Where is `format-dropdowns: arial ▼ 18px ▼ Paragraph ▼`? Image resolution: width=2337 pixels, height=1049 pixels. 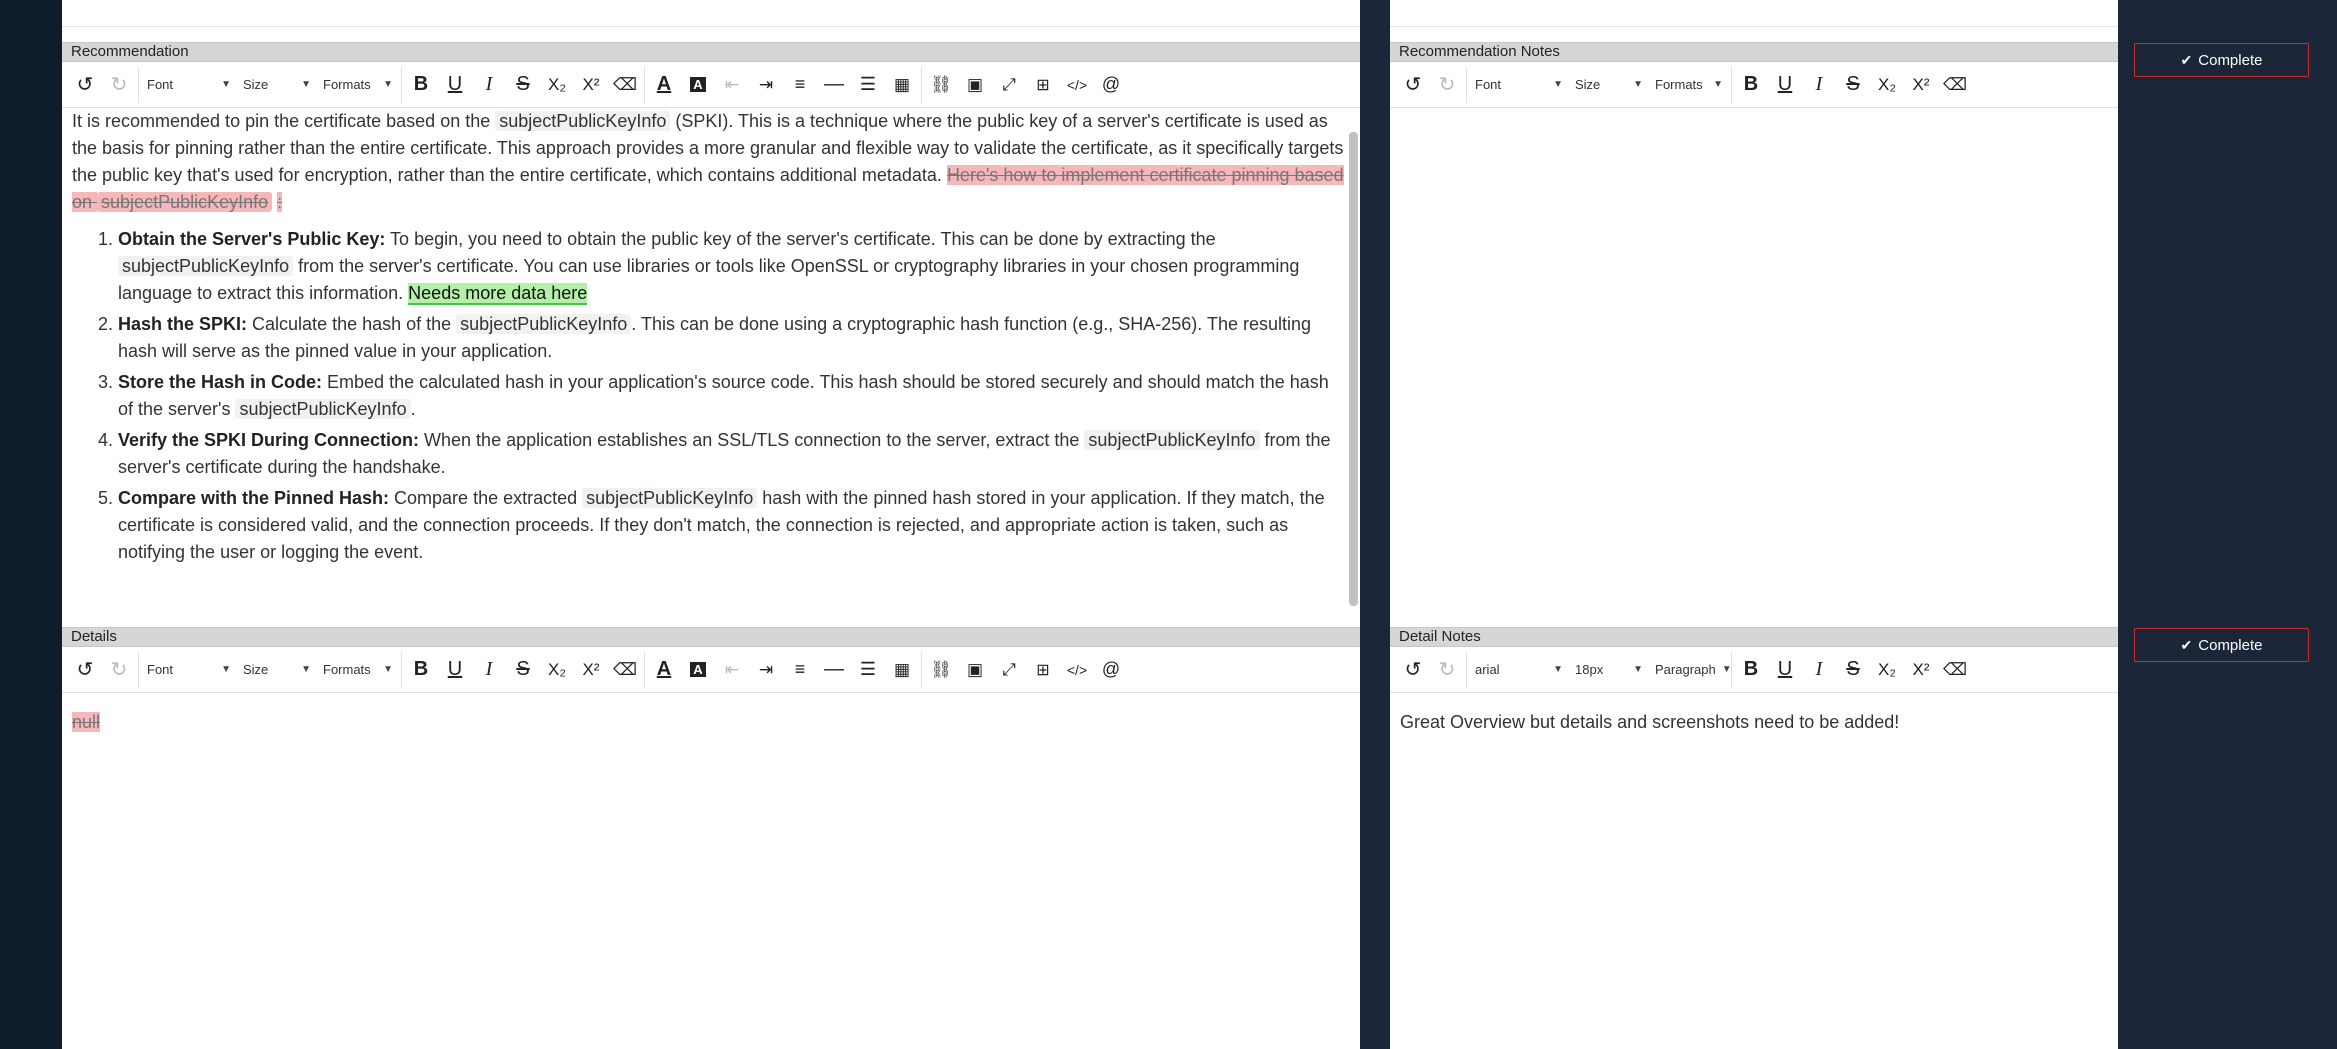
format-dropdowns: arial ▼ 18px ▼ Paragraph ▼ is located at coordinates (1599, 669).